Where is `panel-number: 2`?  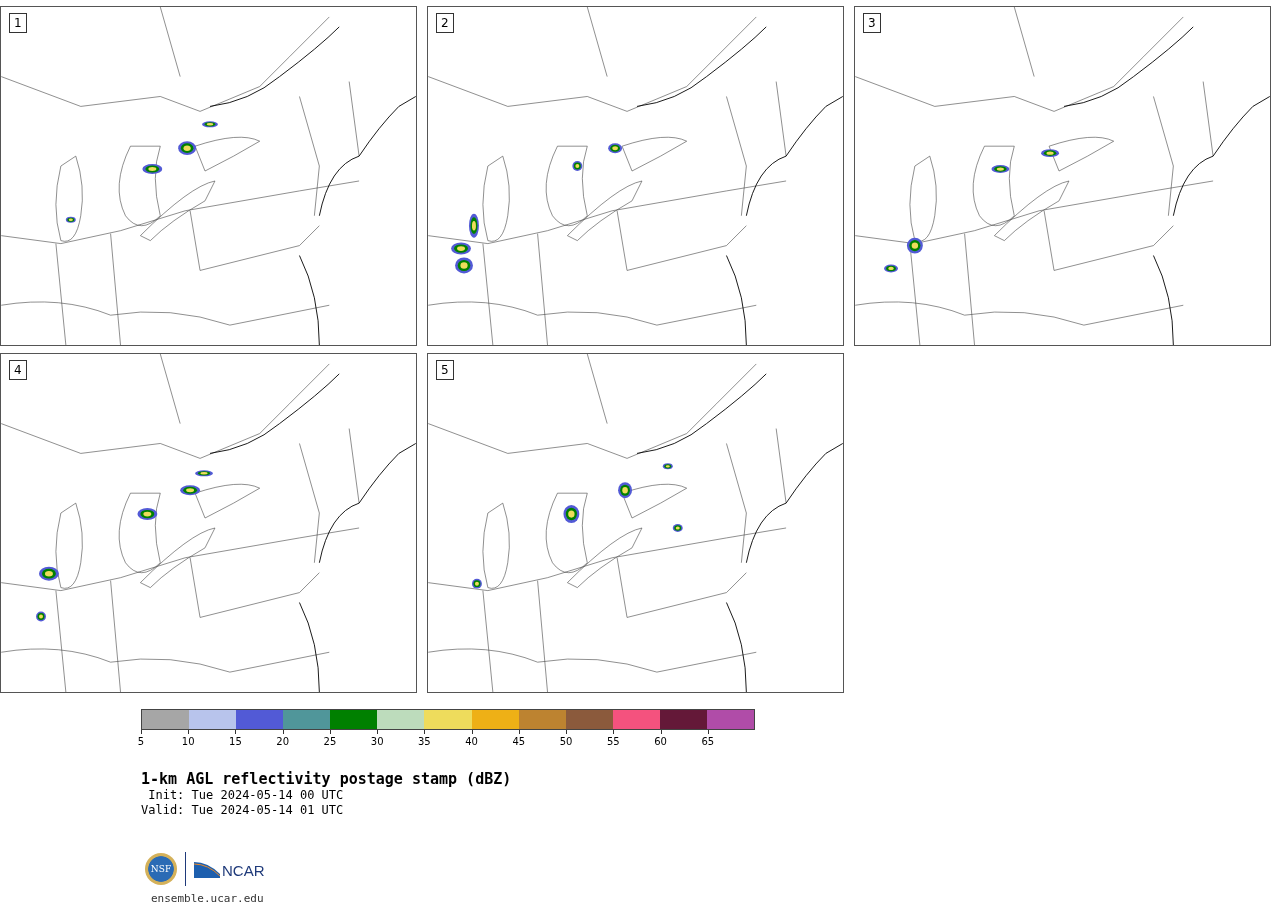 panel-number: 2 is located at coordinates (445, 23).